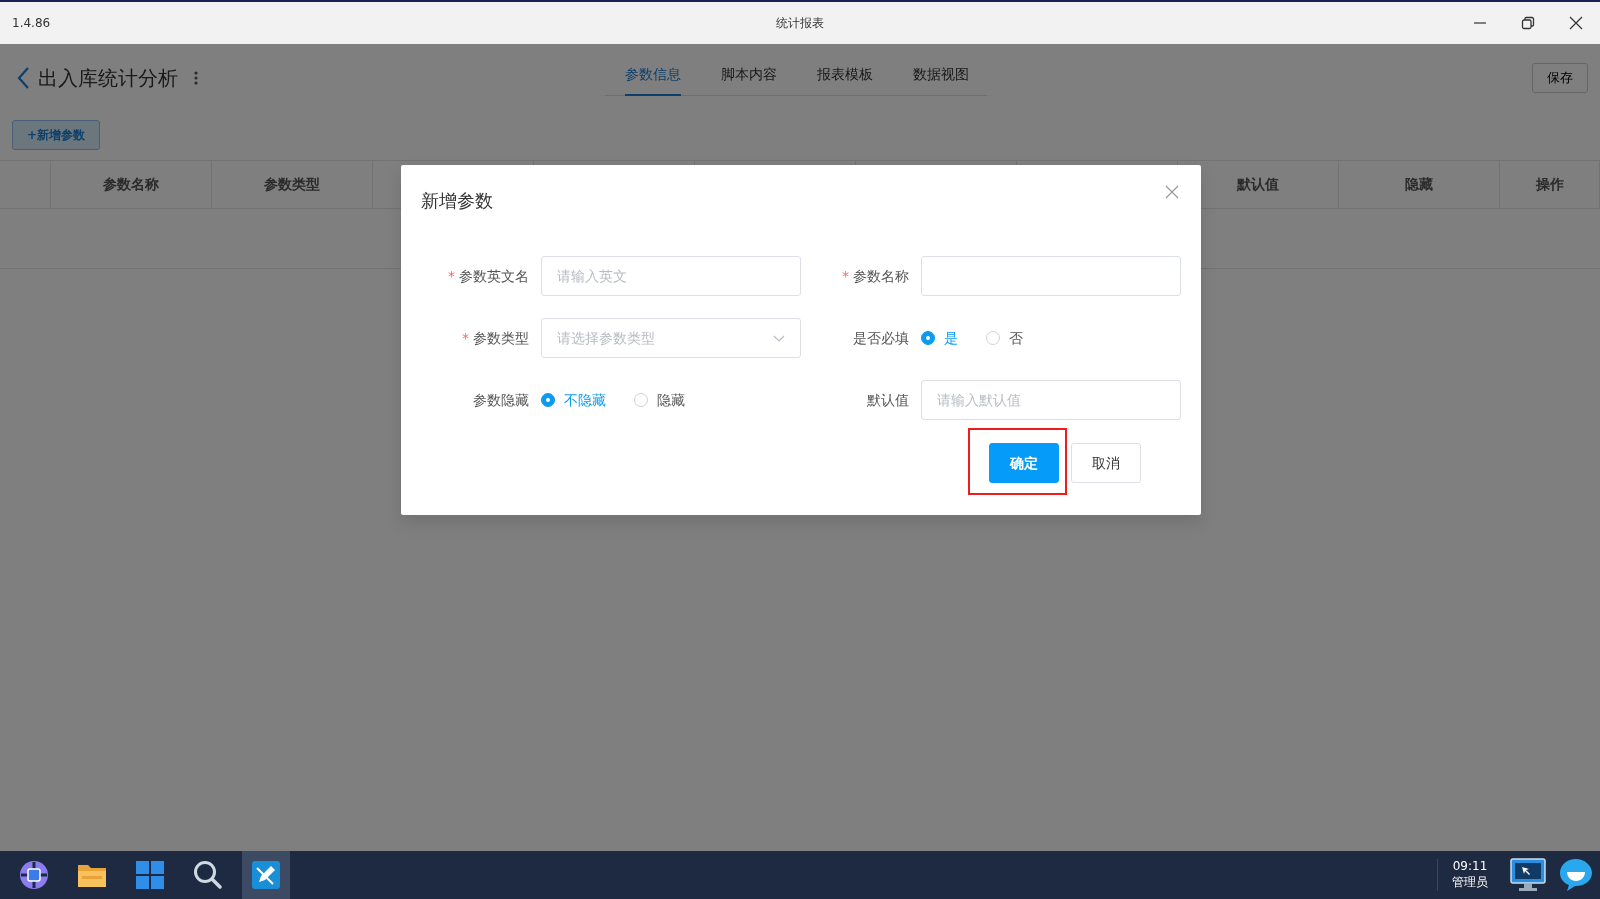  I want to click on column-header: 参数类型, so click(292, 184).